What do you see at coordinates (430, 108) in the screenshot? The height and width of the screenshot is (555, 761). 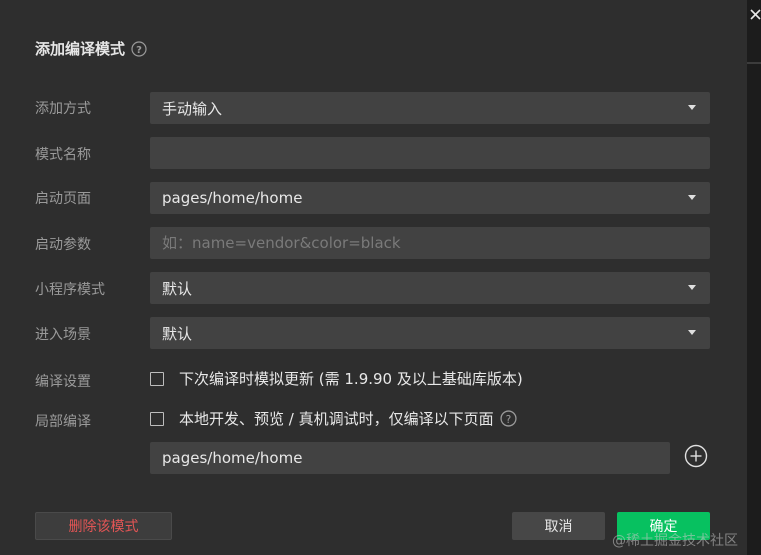 I see `add-method-select: 手动输入` at bounding box center [430, 108].